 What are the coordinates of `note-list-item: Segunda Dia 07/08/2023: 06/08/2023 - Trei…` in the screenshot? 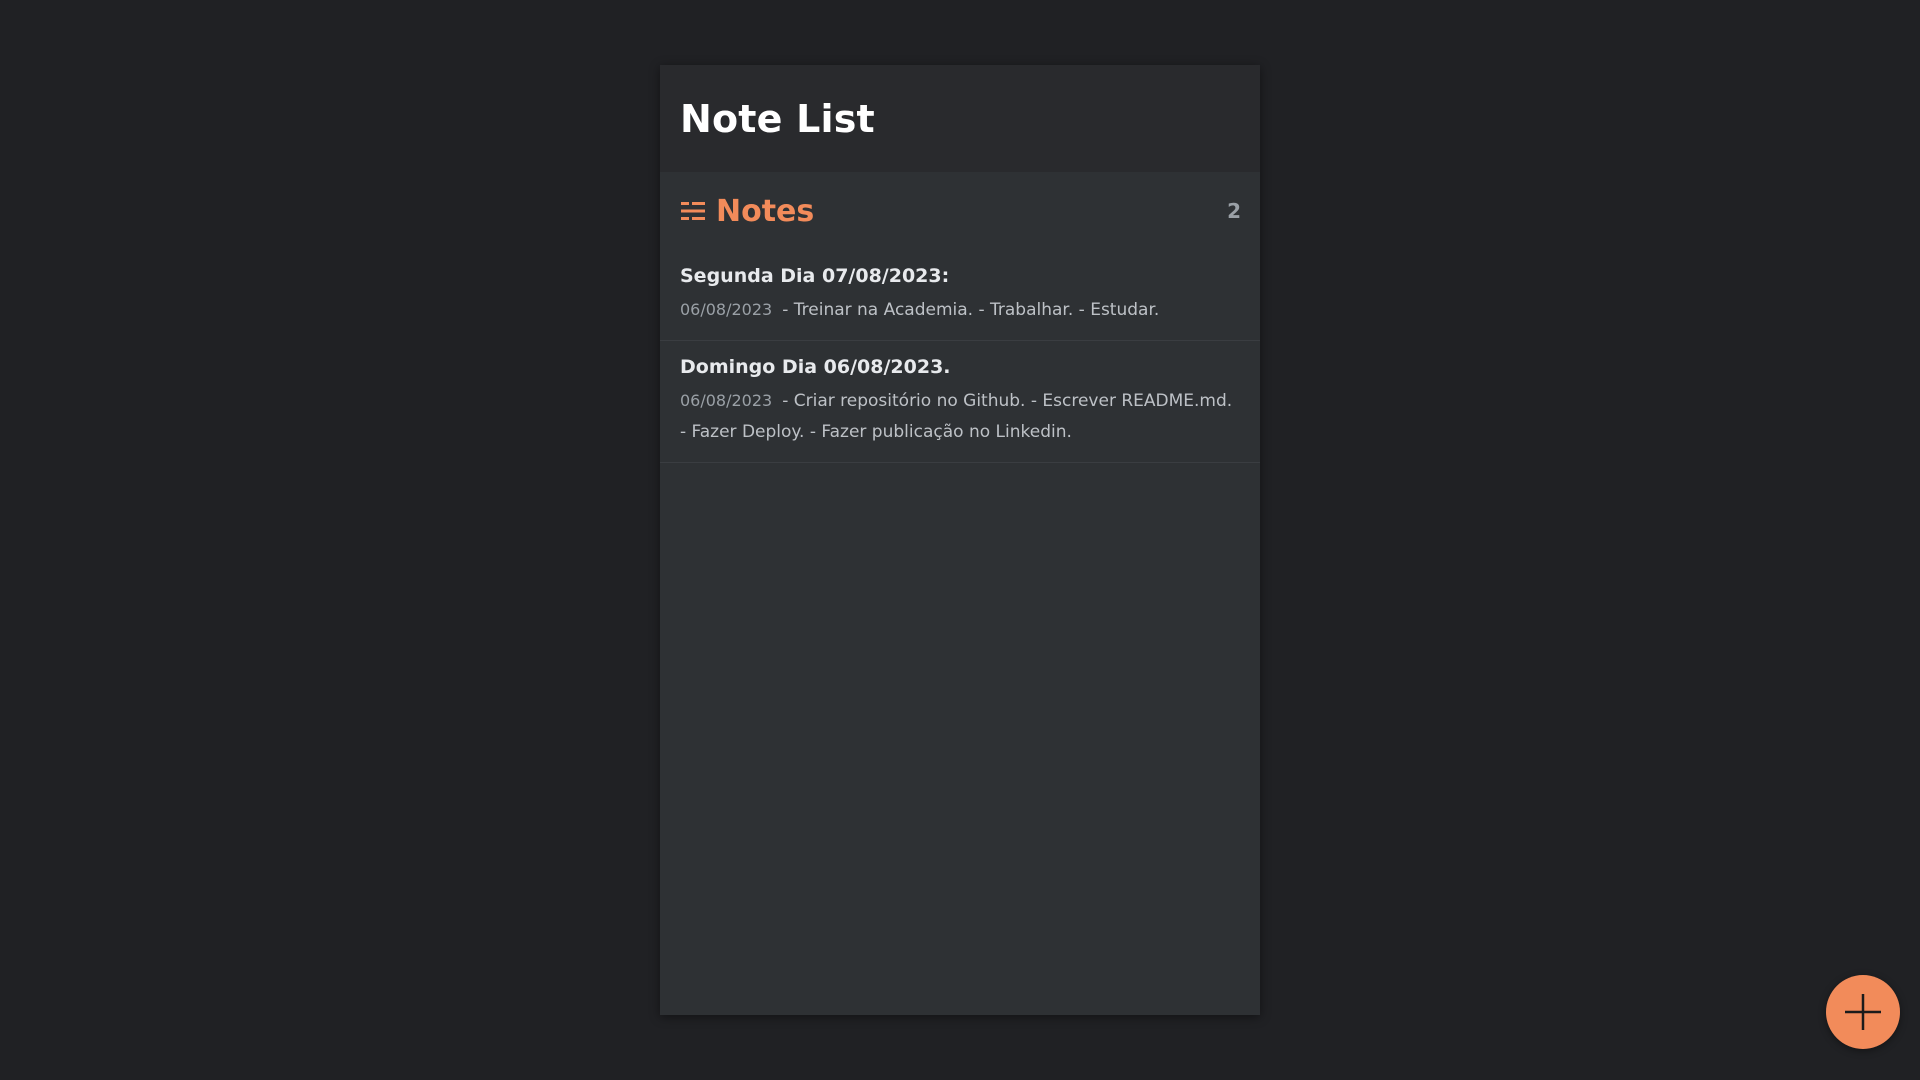 It's located at (960, 295).